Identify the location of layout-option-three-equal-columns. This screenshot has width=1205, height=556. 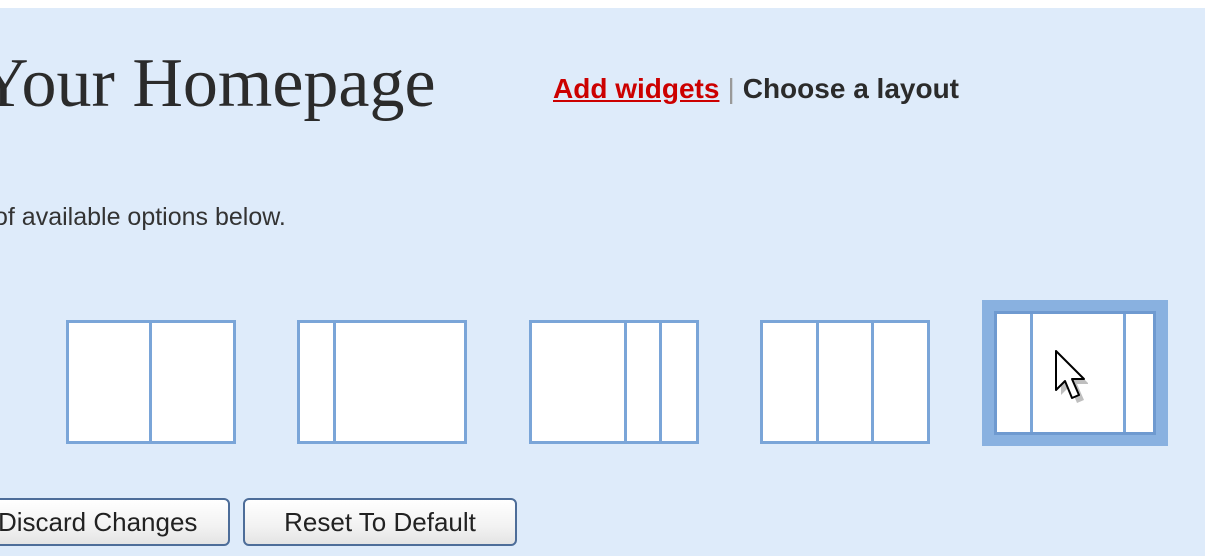
(838, 383).